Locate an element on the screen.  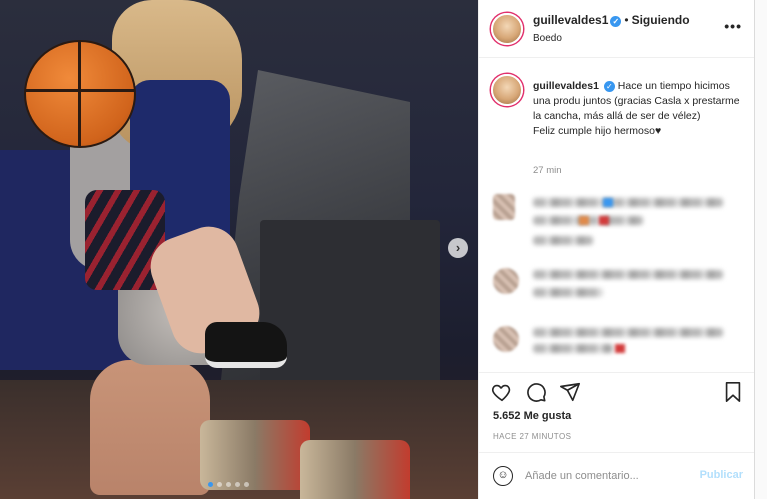
bookmark-icon is located at coordinates (733, 394).